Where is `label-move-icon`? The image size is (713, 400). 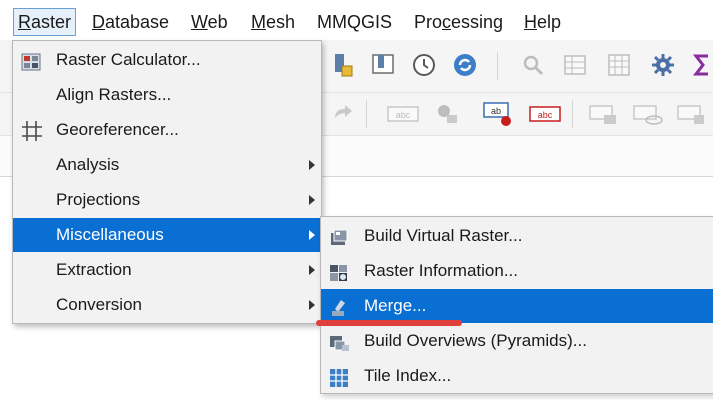 label-move-icon is located at coordinates (692, 114).